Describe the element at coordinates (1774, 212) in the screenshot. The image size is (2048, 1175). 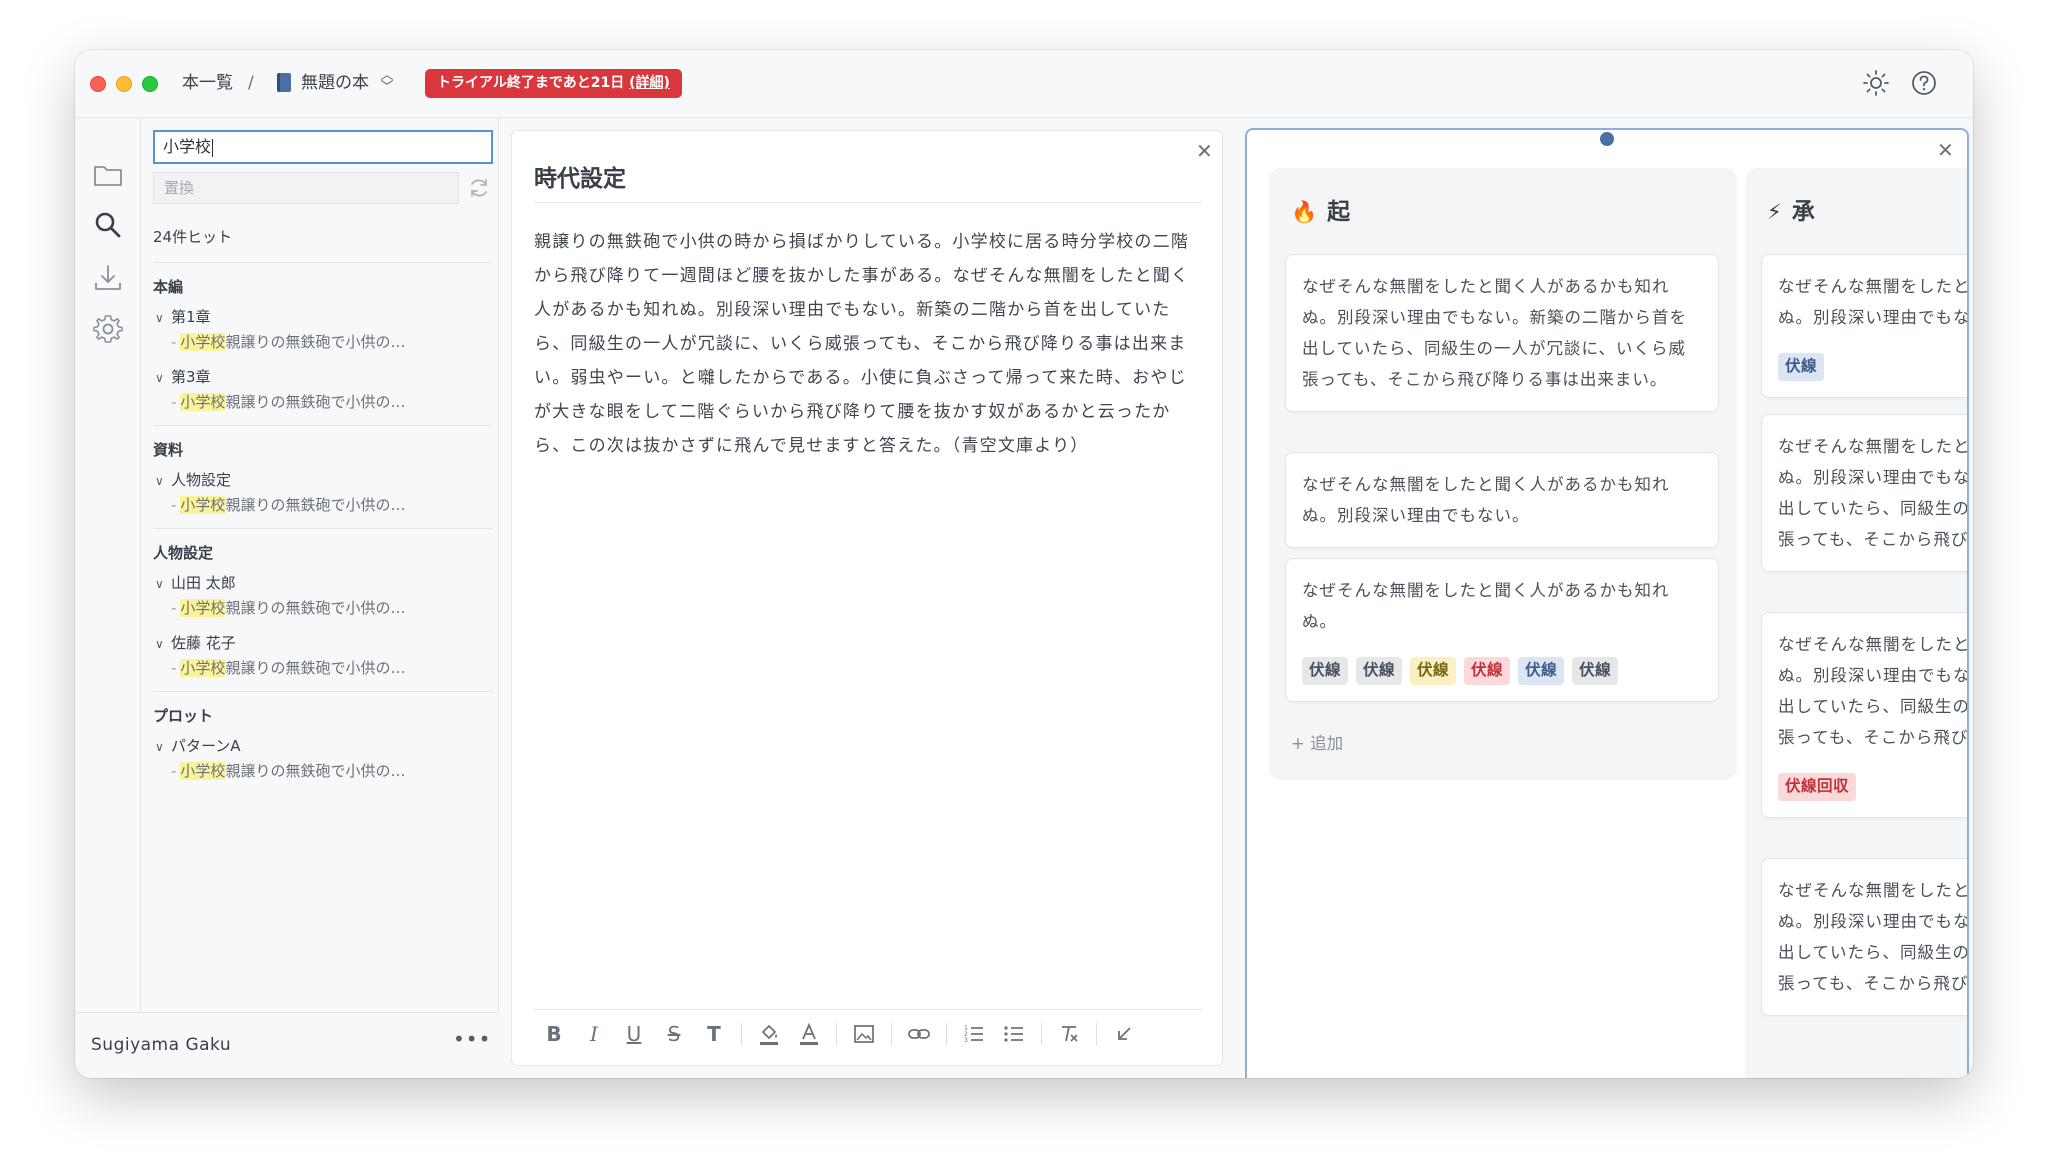
I see `lightning-icon: ⚡` at that location.